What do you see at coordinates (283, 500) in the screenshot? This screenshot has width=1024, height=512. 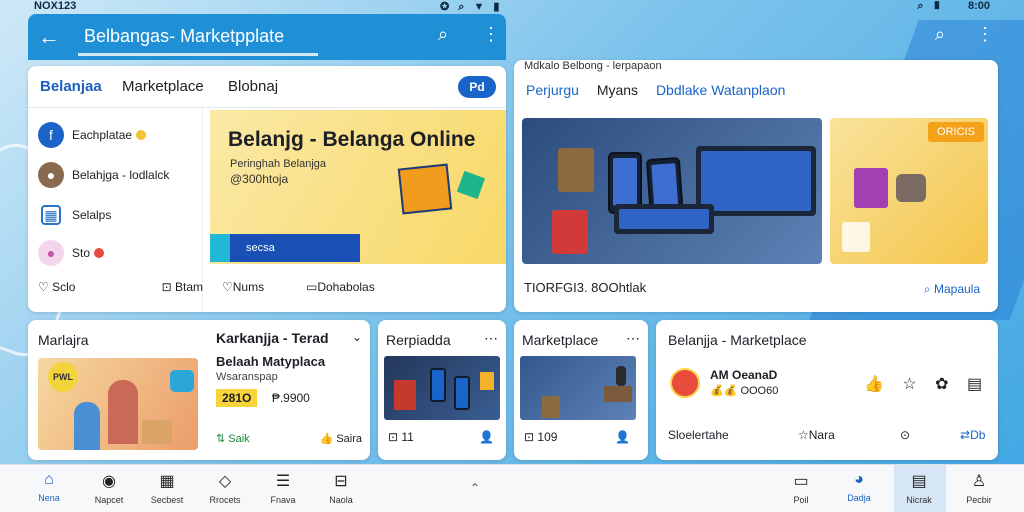 I see `nav-label: Fnava` at bounding box center [283, 500].